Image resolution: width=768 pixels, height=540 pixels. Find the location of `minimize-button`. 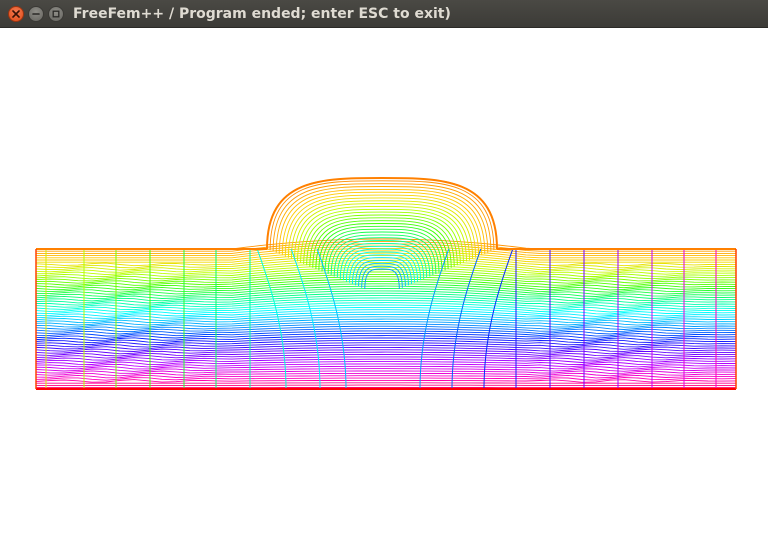

minimize-button is located at coordinates (36, 14).